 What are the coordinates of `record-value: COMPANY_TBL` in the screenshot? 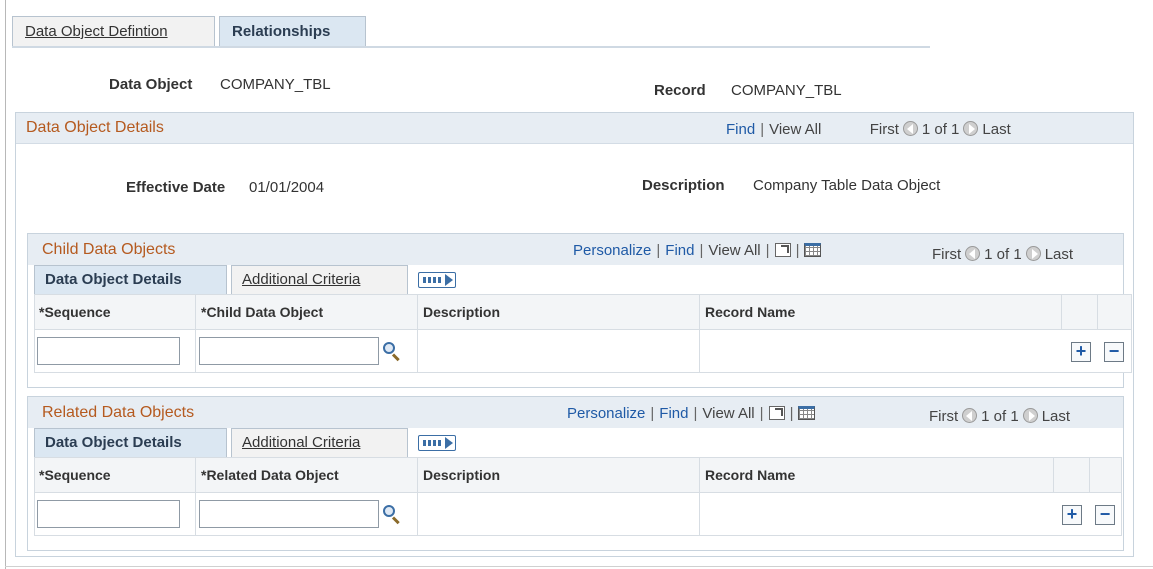 It's located at (786, 90).